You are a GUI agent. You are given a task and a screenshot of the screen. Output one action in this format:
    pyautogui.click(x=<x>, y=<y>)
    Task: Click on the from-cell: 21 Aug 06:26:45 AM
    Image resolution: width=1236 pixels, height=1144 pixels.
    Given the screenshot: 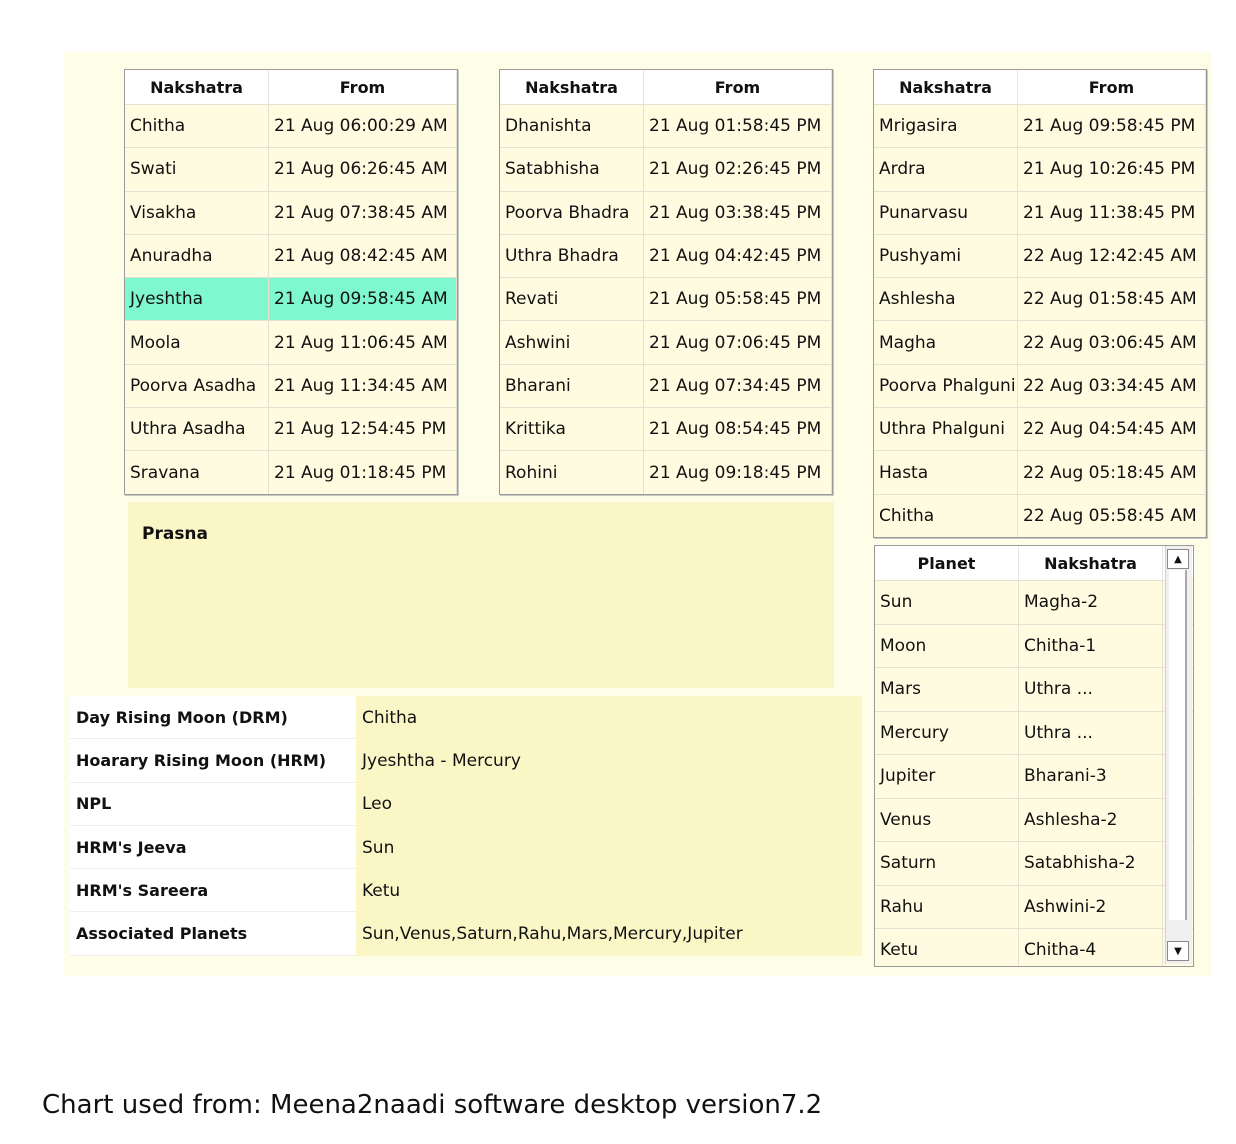 What is the action you would take?
    pyautogui.click(x=363, y=169)
    